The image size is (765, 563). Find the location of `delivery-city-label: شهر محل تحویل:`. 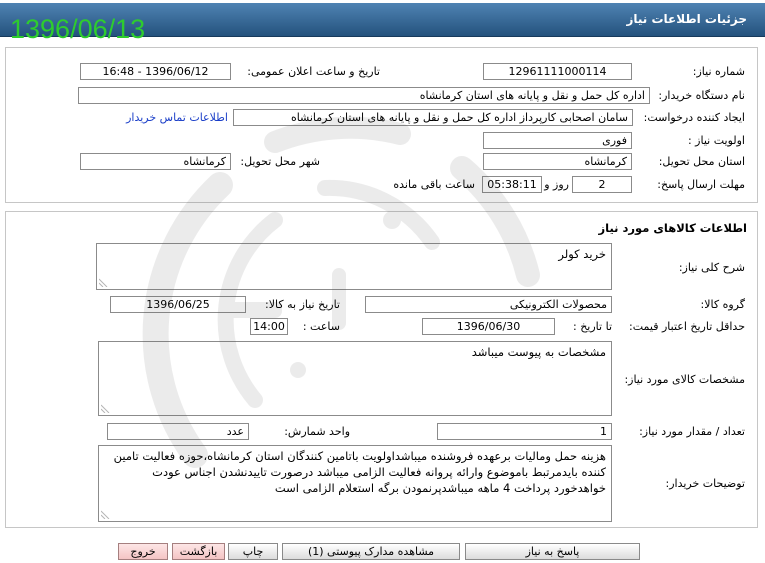

delivery-city-label: شهر محل تحویل: is located at coordinates (280, 161).